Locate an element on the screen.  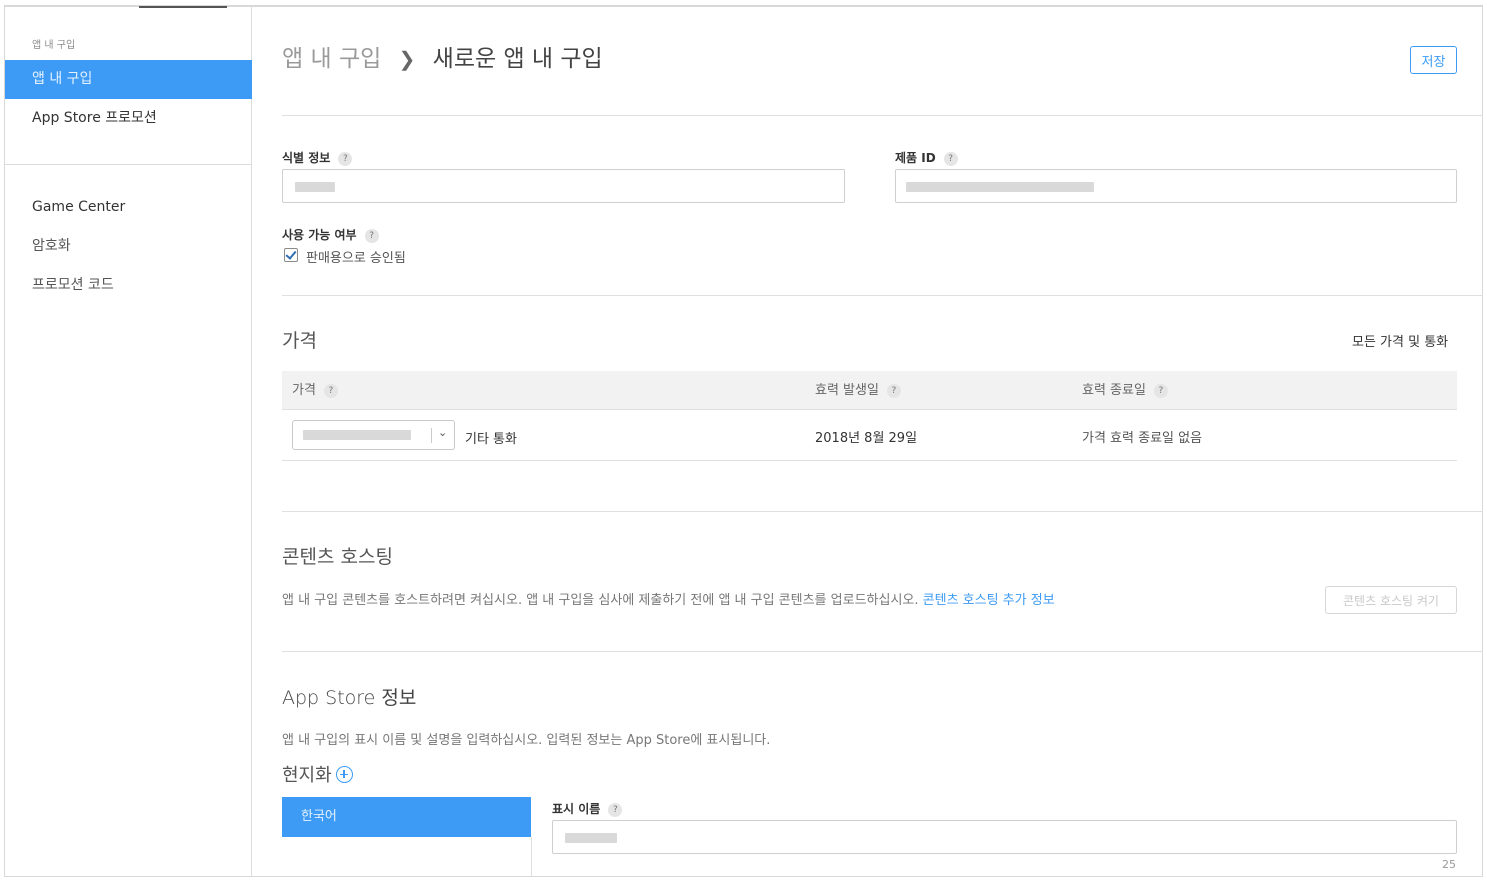
column-header-end-date: 효력 종료일? is located at coordinates (1125, 390).